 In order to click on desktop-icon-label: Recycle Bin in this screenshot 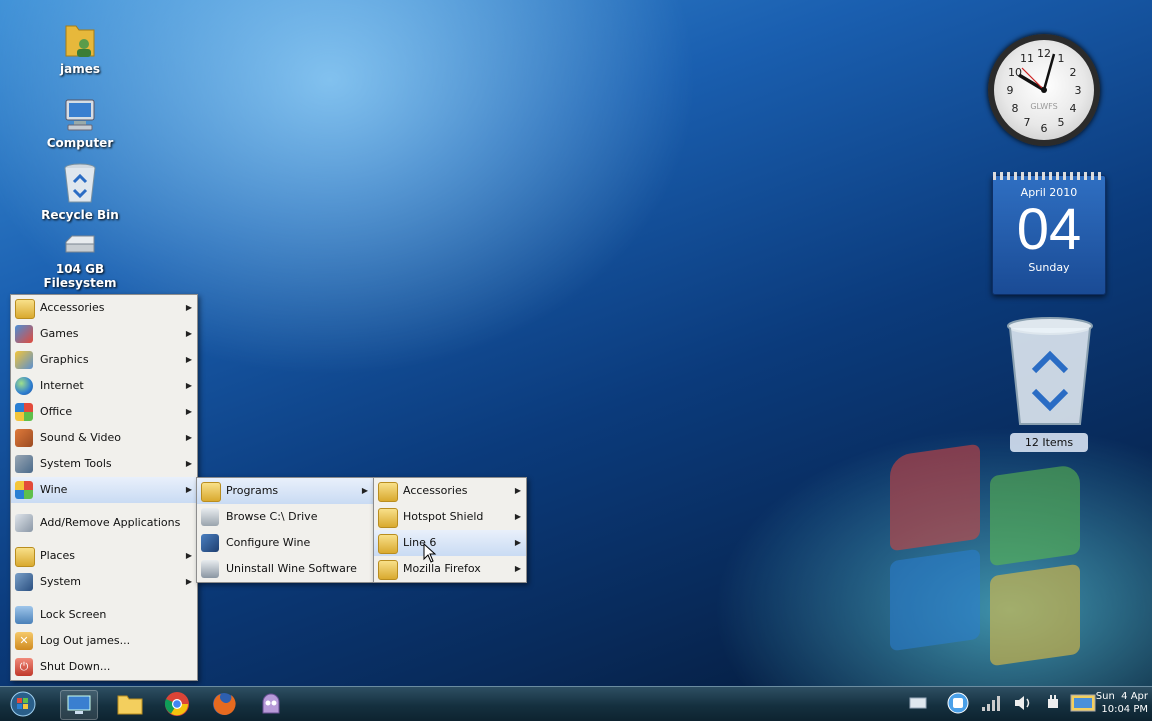, I will do `click(80, 215)`.